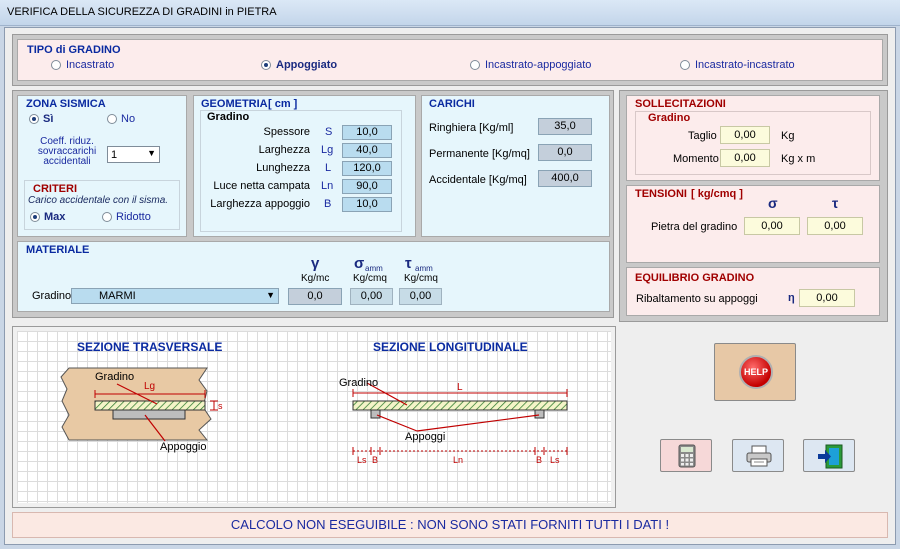 The image size is (900, 549). I want to click on exit-door-icon, so click(830, 456).